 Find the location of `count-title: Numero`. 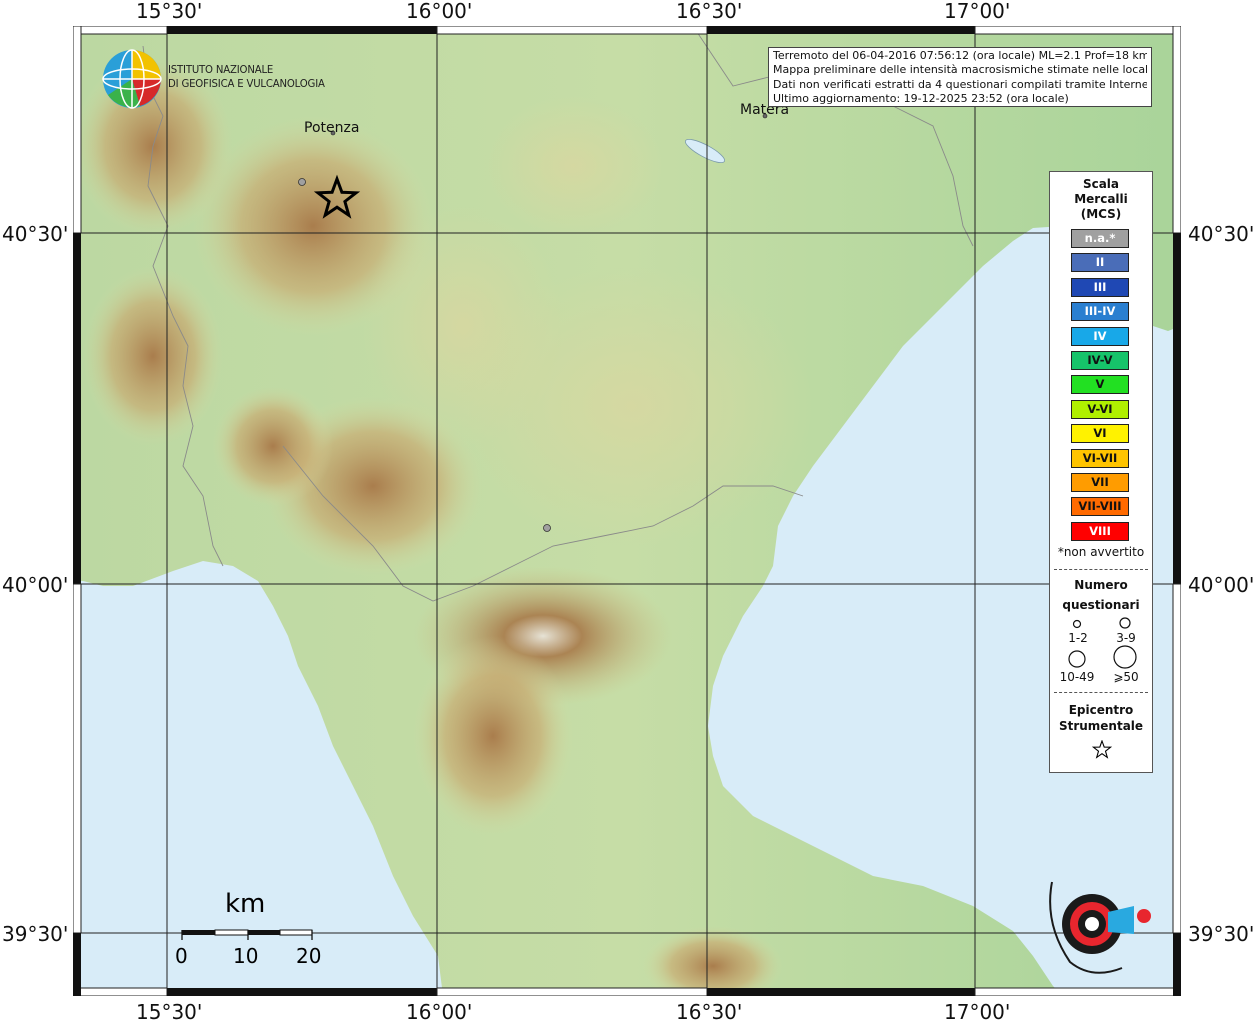

count-title: Numero is located at coordinates (1101, 585).